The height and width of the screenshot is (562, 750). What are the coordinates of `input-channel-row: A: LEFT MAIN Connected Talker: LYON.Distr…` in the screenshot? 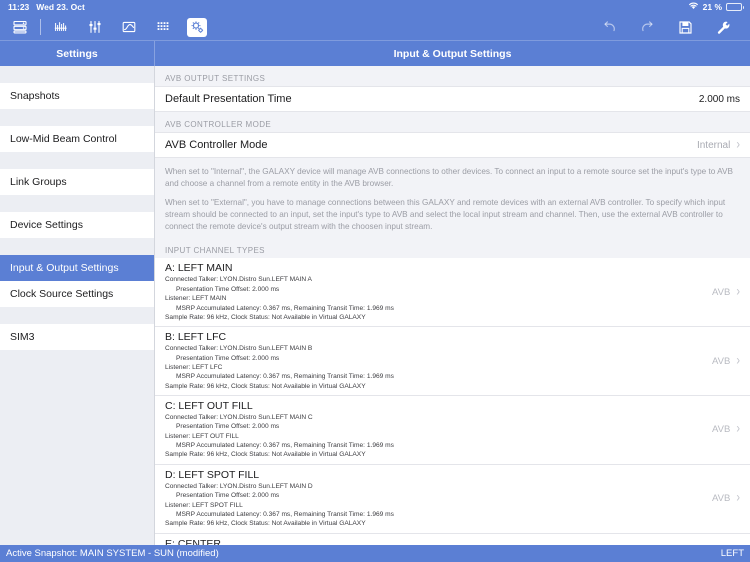 It's located at (452, 293).